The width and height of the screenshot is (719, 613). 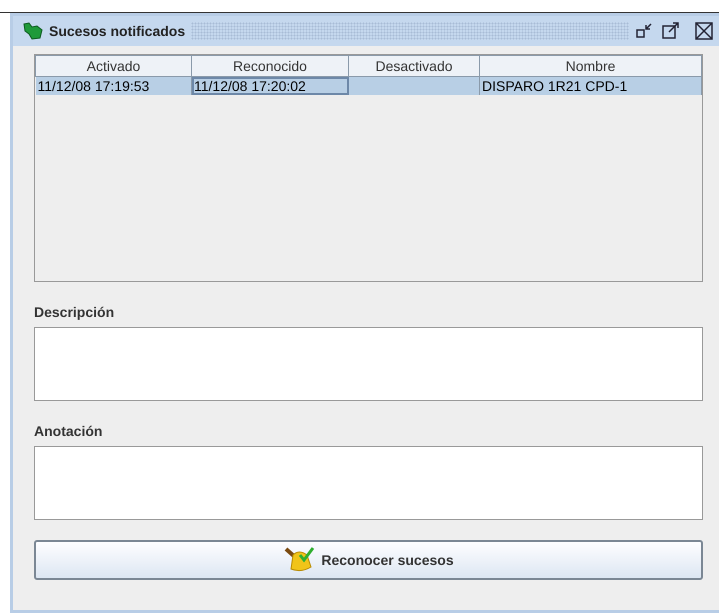 I want to click on field-label: Anotación, so click(x=69, y=431).